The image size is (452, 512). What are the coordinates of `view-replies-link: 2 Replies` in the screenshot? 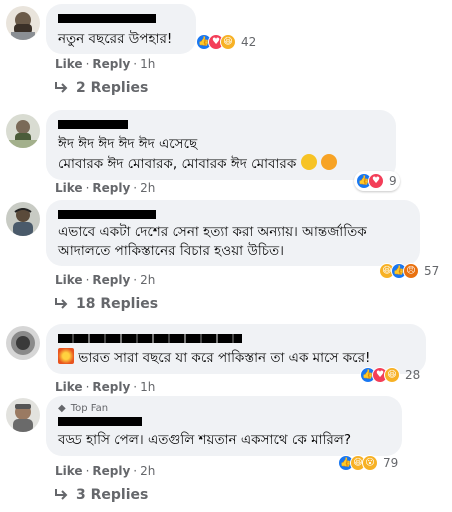 It's located at (101, 88).